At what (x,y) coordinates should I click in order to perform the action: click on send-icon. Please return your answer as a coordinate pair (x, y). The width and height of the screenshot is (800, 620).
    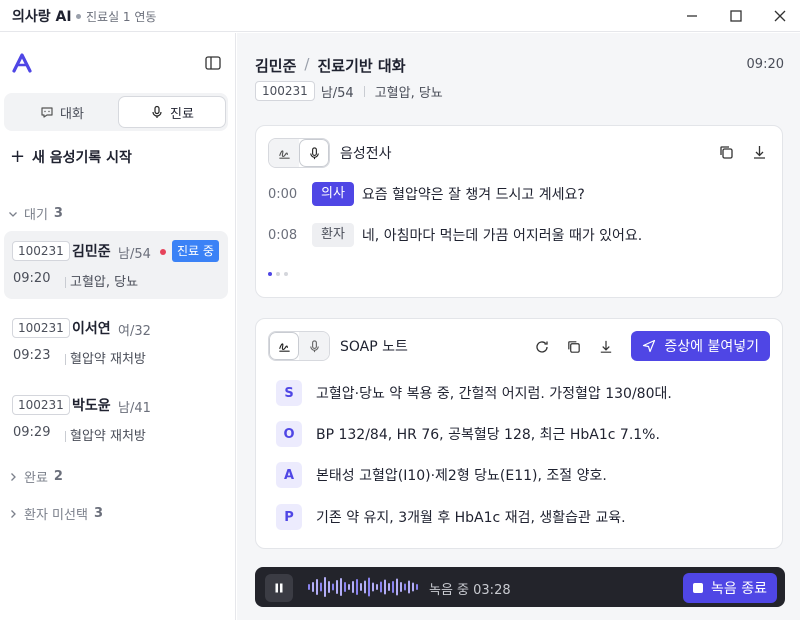
    Looking at the image, I should click on (649, 346).